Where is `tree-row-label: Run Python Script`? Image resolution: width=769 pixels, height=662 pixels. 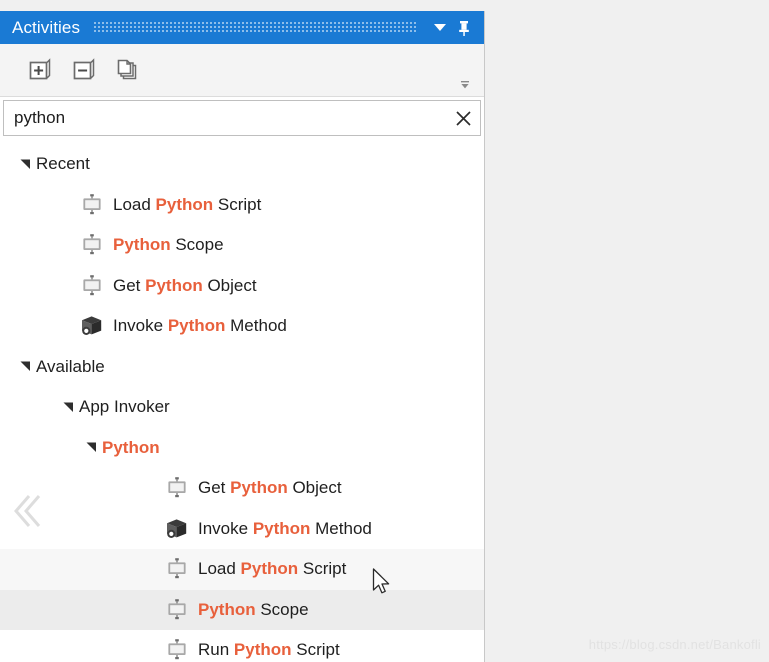 tree-row-label: Run Python Script is located at coordinates (269, 650).